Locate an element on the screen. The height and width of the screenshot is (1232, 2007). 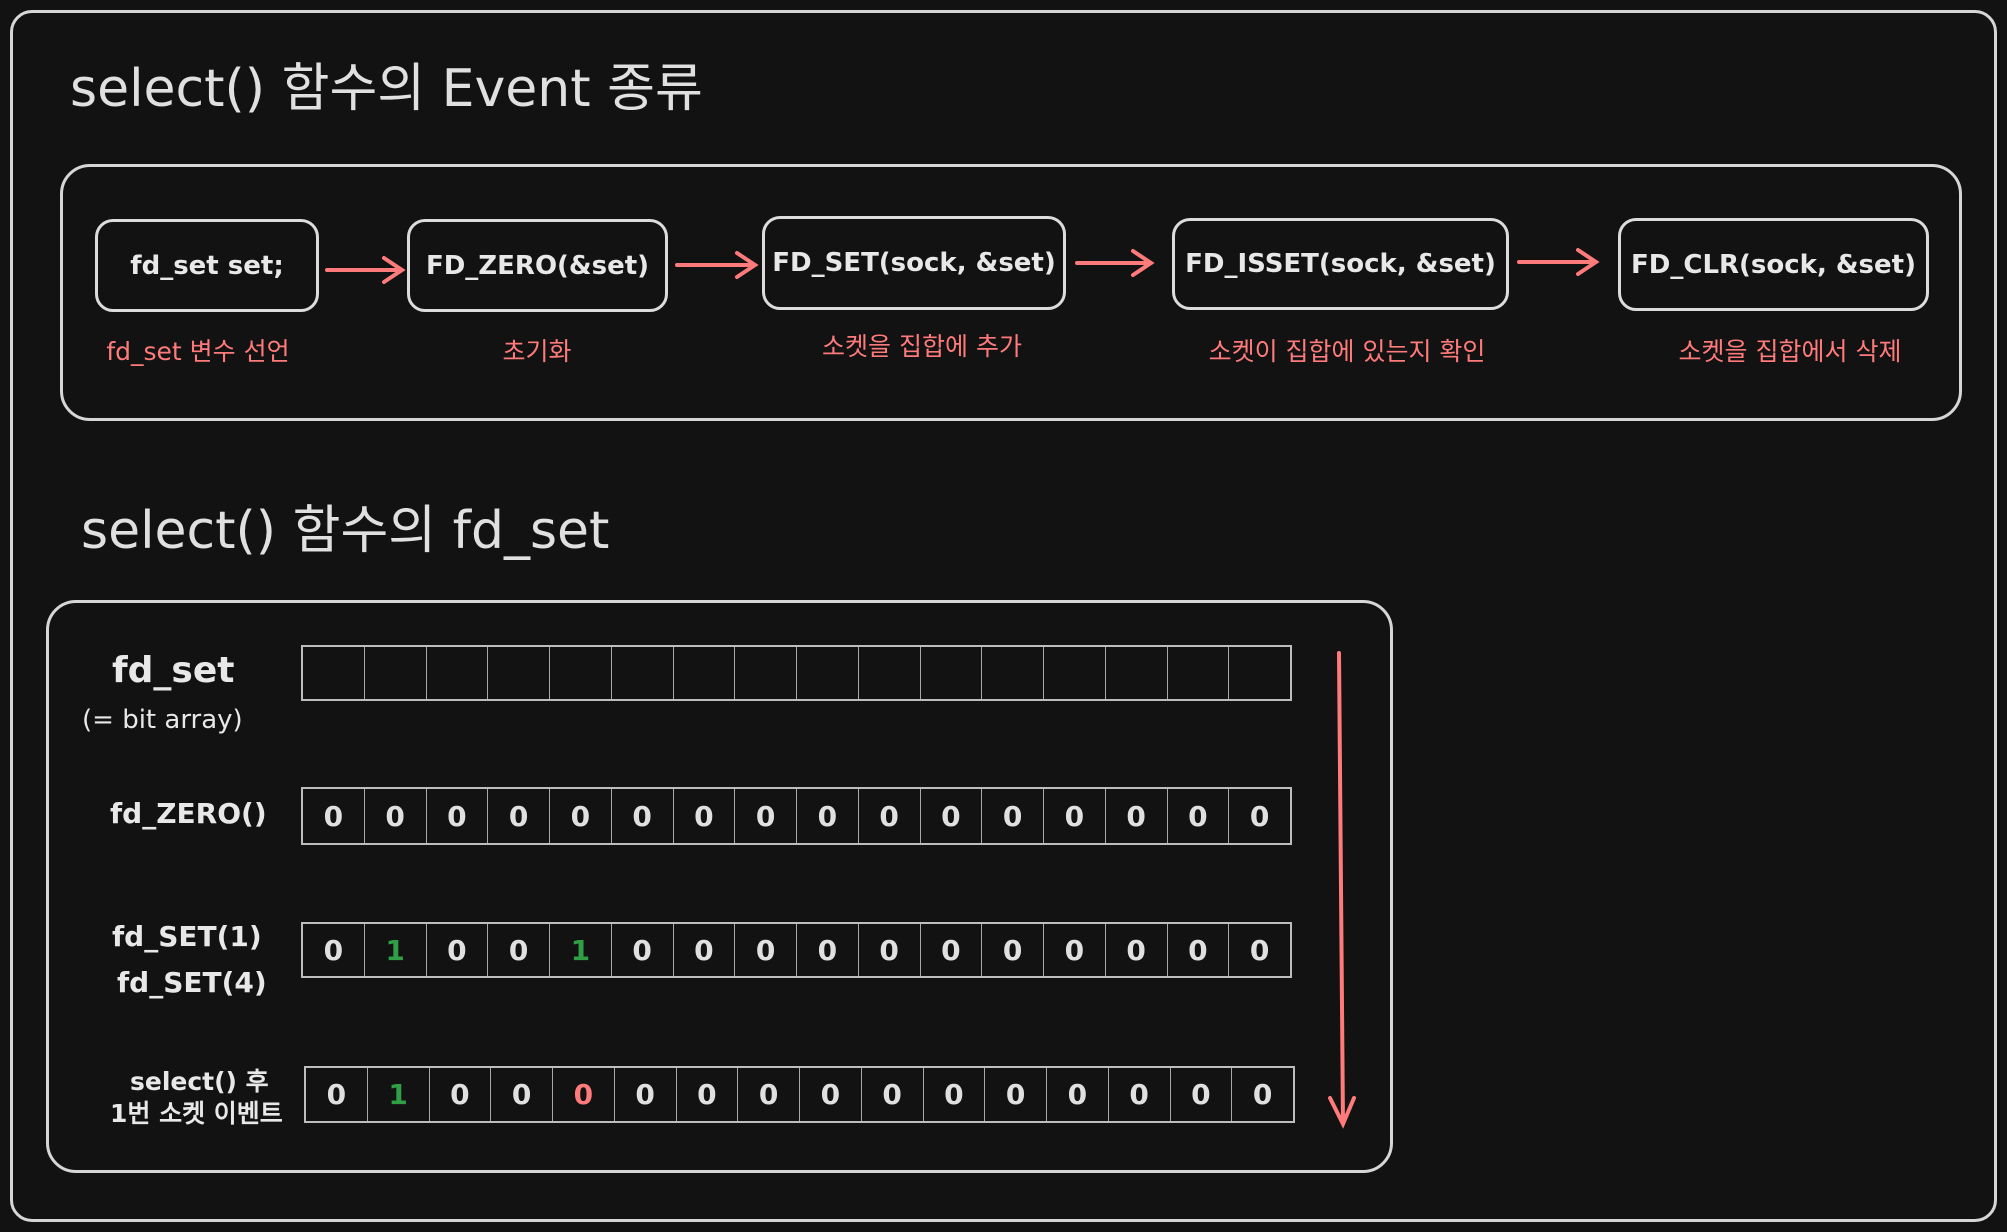
bit-array-empty is located at coordinates (796, 673).